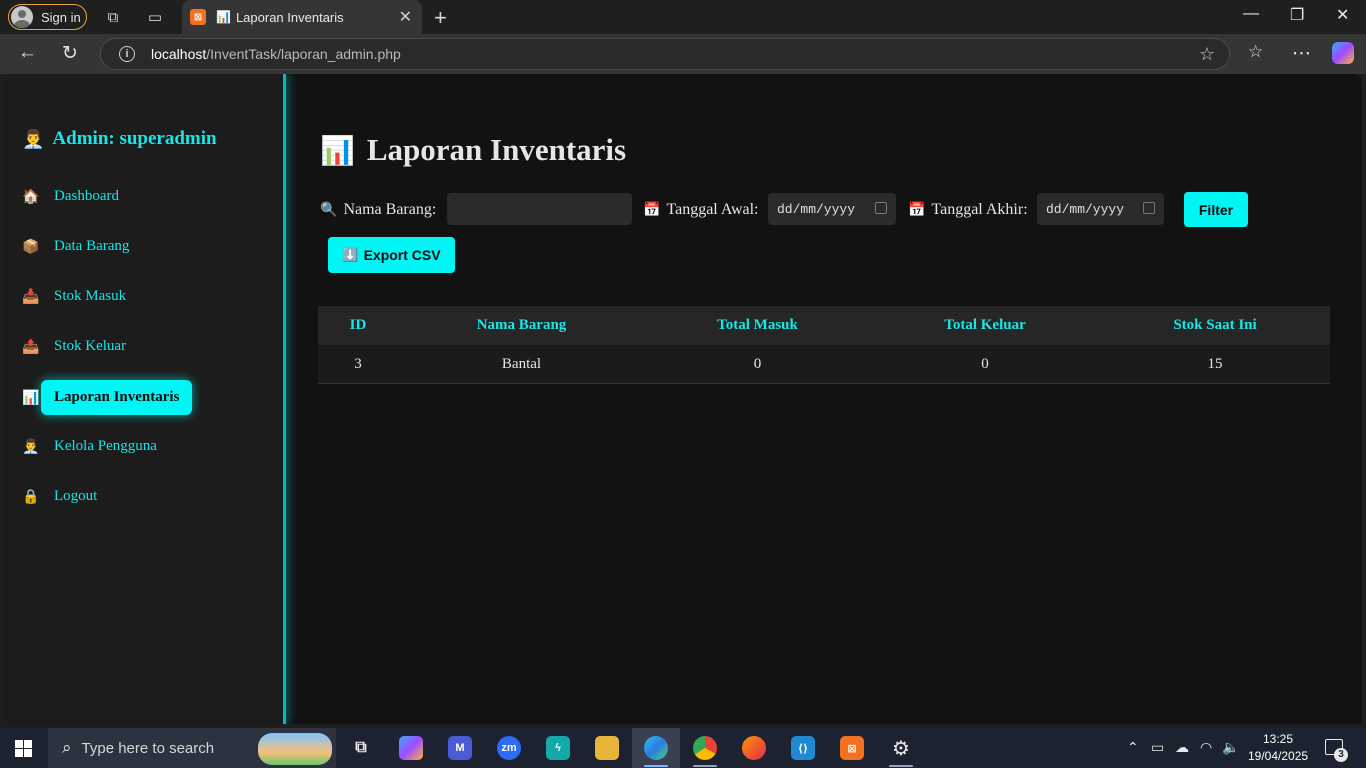 The height and width of the screenshot is (768, 1366). Describe the element at coordinates (411, 748) in the screenshot. I see `copilot-app-icon` at that location.